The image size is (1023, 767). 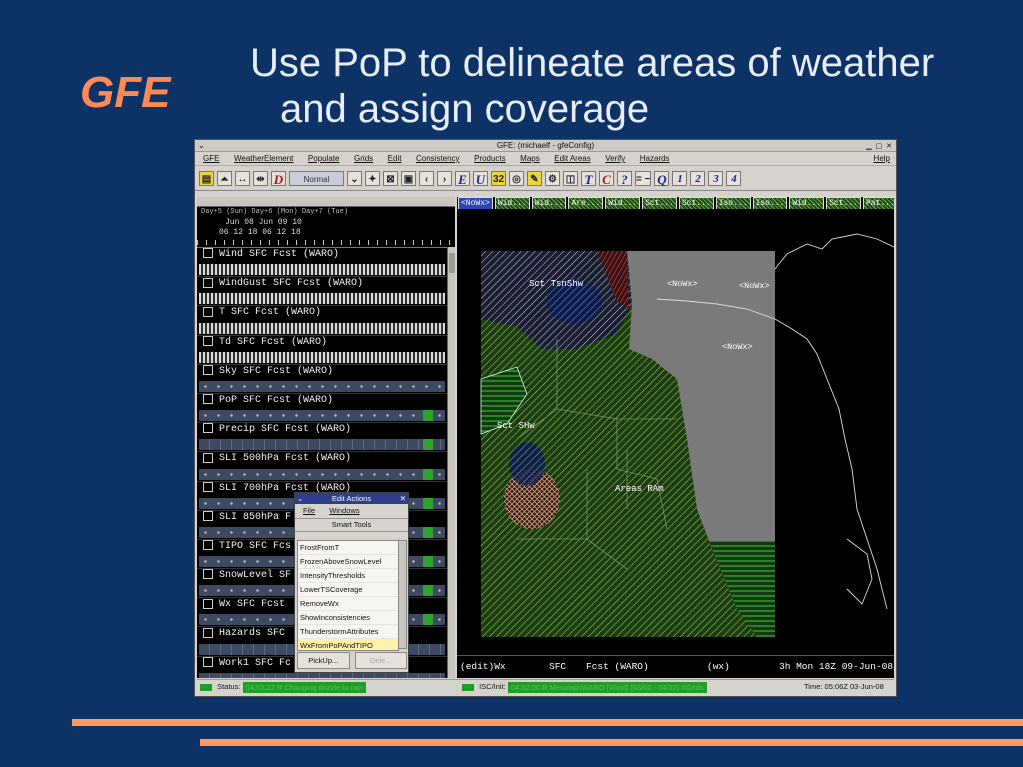 I want to click on element-row: Precip SFC Fcst (WARO), so click(x=326, y=438).